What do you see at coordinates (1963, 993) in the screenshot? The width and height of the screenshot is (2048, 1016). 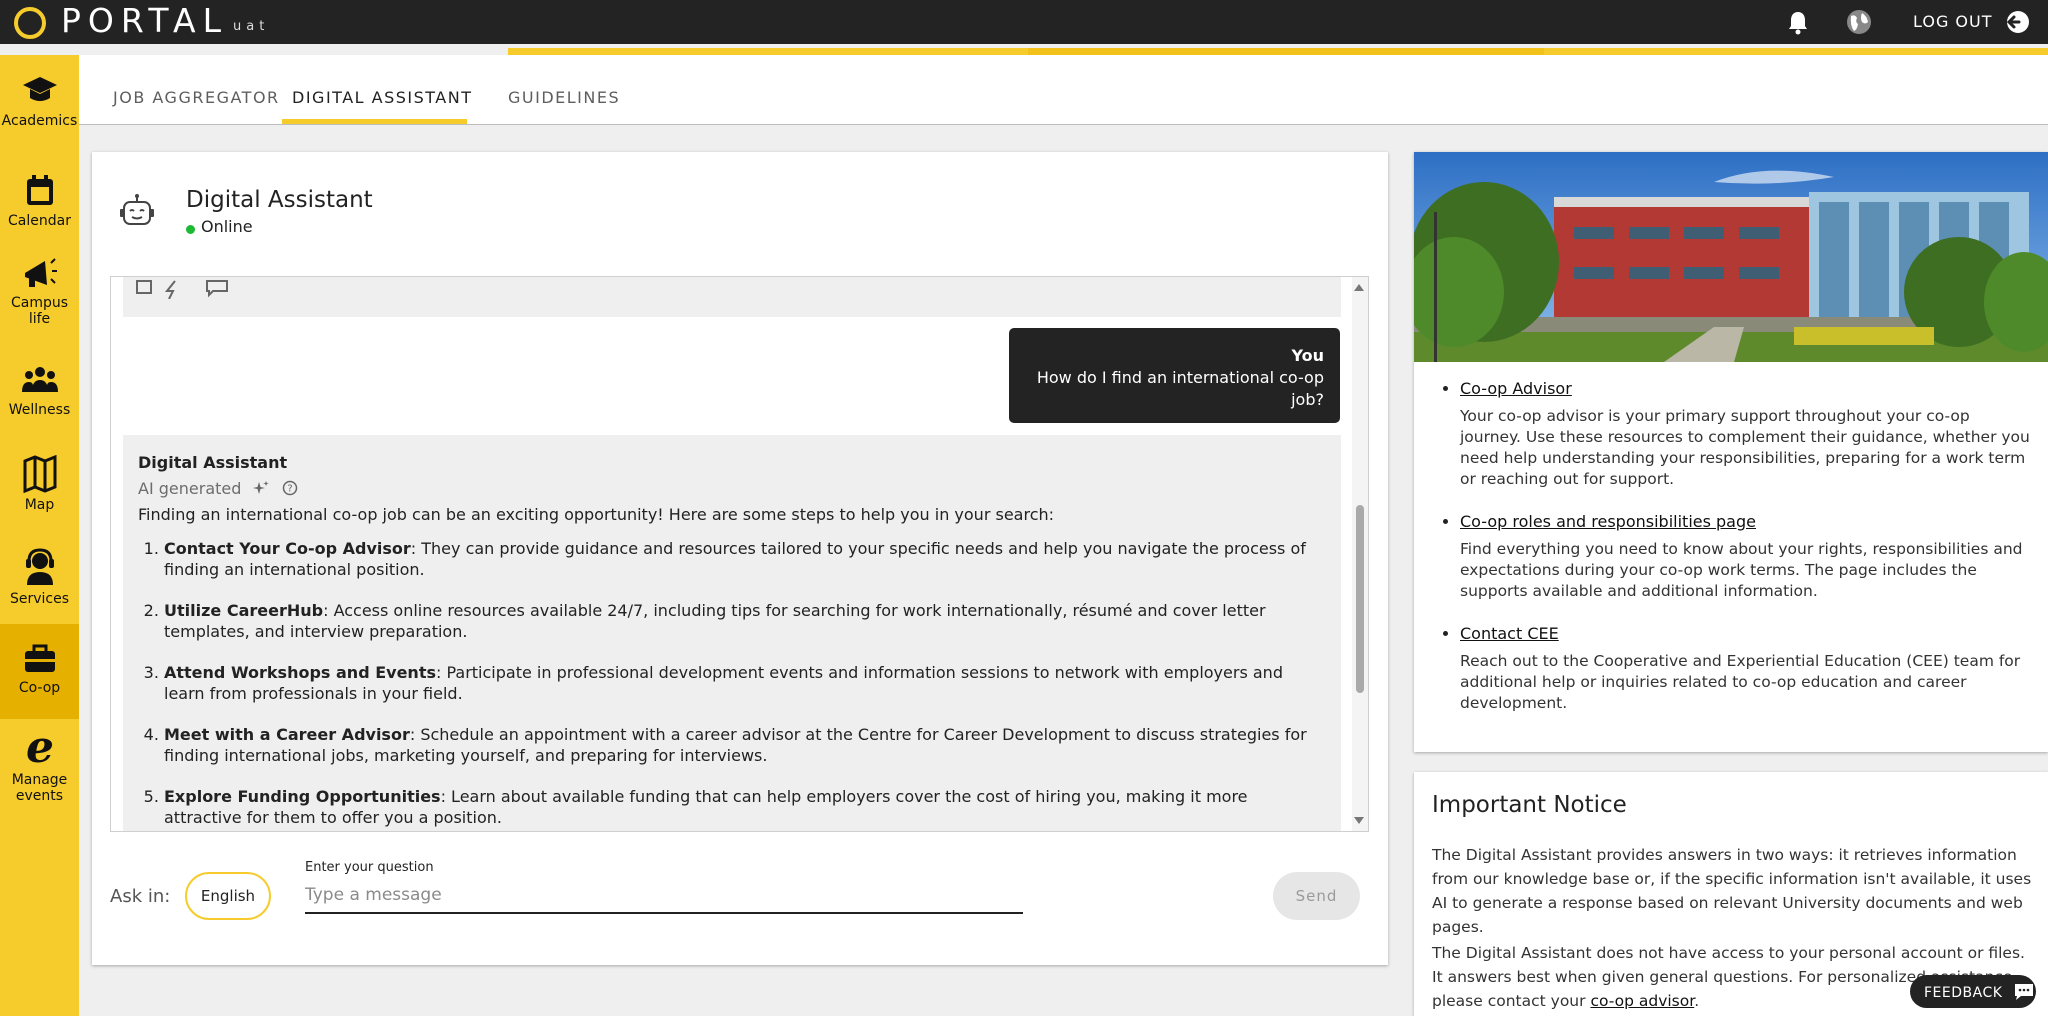 I see `feedback-label: FEEDBACK` at bounding box center [1963, 993].